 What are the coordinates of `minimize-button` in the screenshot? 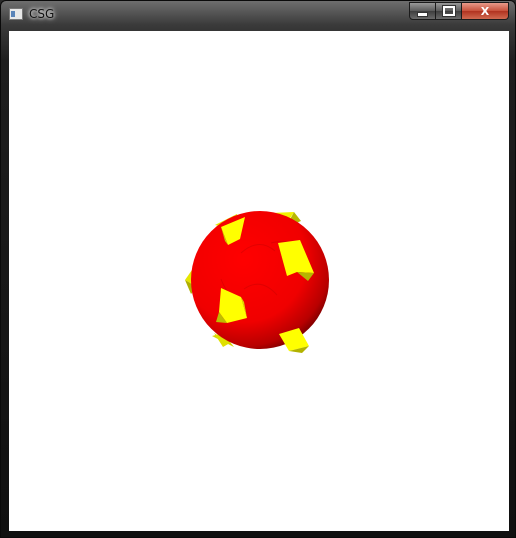 It's located at (422, 11).